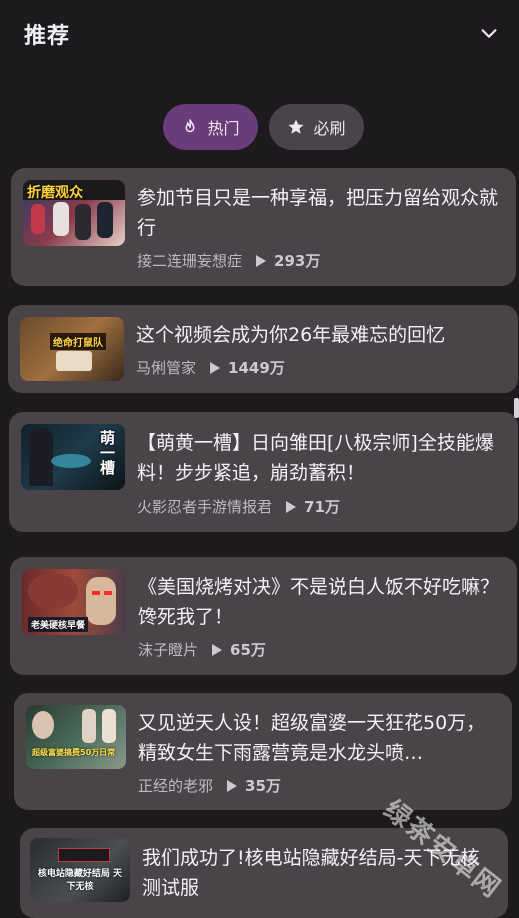 The height and width of the screenshot is (918, 519). I want to click on tab-label: 热门, so click(223, 128).